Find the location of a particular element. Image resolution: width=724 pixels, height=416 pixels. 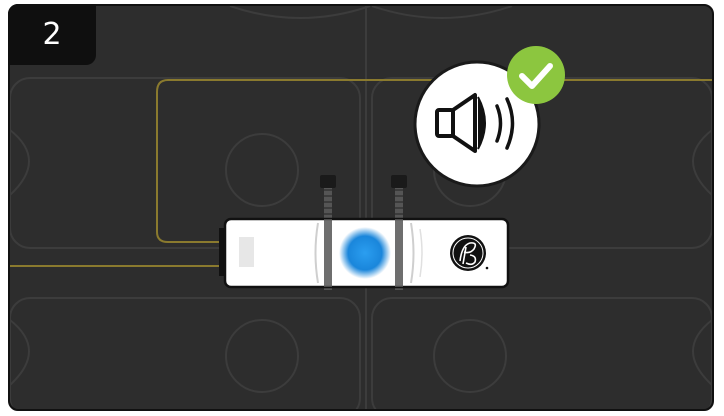

sound-indicator is located at coordinates (489, 117).